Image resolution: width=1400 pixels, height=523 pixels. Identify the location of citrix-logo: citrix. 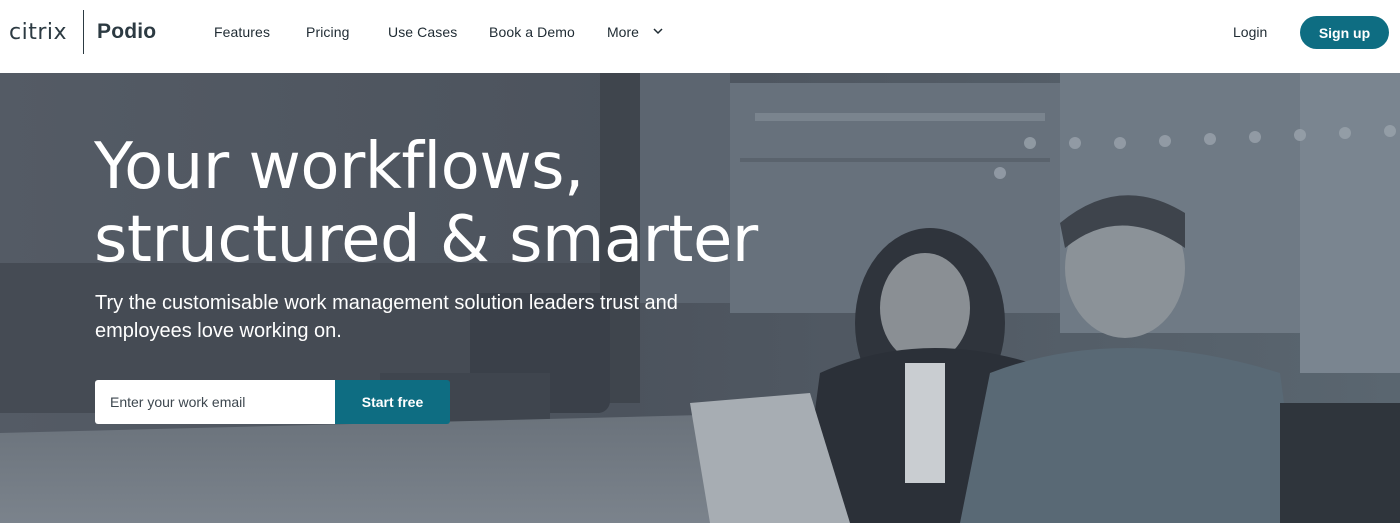
(38, 32).